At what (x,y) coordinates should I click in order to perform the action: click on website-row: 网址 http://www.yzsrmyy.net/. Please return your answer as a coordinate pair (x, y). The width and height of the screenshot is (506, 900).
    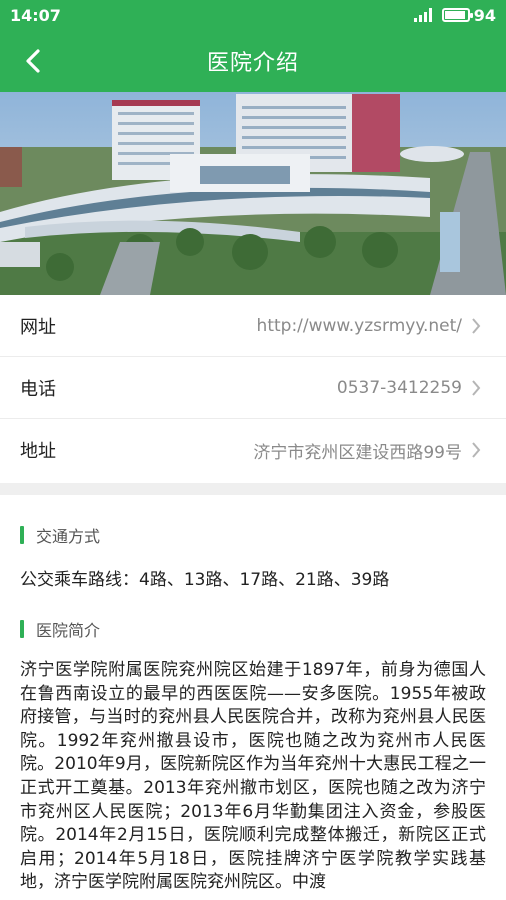
    Looking at the image, I should click on (253, 326).